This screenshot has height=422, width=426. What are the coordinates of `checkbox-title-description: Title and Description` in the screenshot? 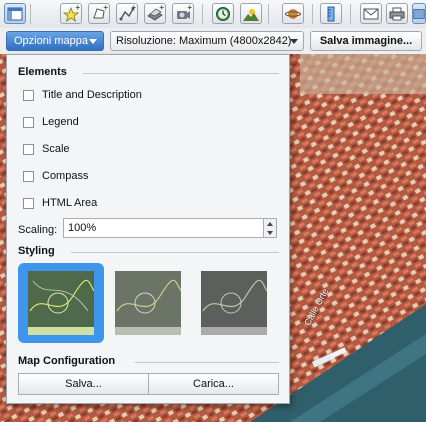 It's located at (82, 95).